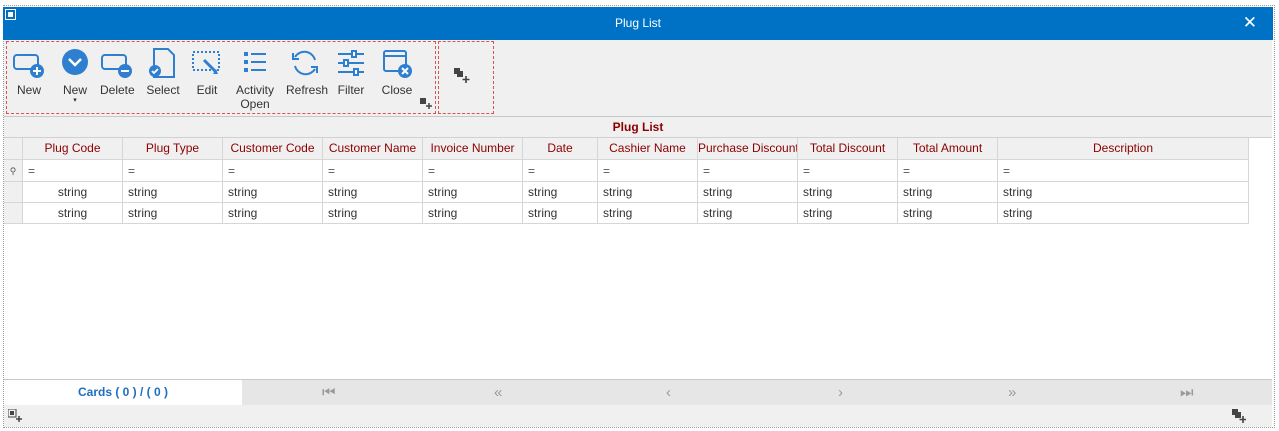 The width and height of the screenshot is (1279, 431). What do you see at coordinates (668, 392) in the screenshot?
I see `previous-icon: ‹` at bounding box center [668, 392].